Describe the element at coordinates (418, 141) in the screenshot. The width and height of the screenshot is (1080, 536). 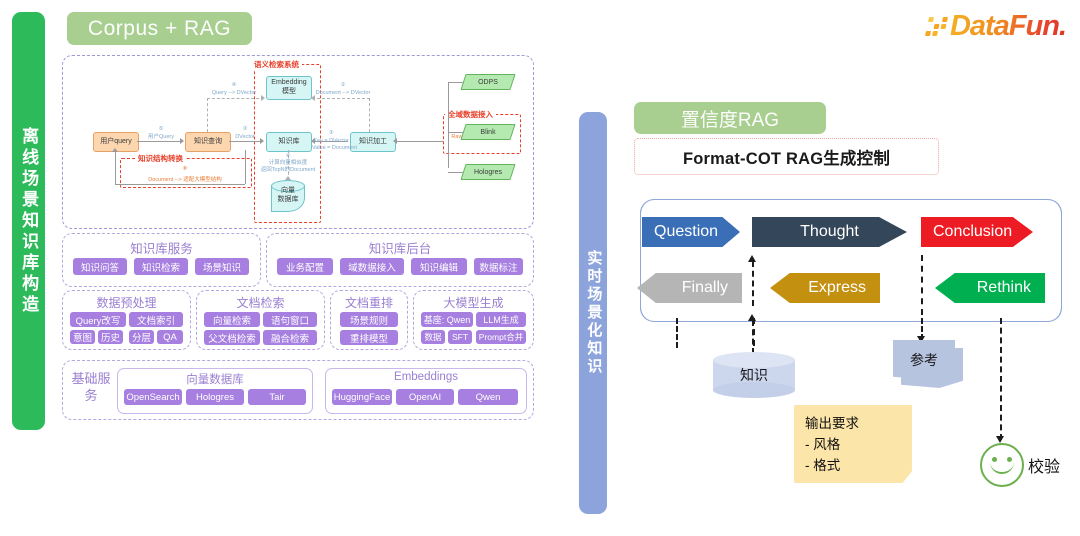
I see `edge-raw-to-process` at that location.